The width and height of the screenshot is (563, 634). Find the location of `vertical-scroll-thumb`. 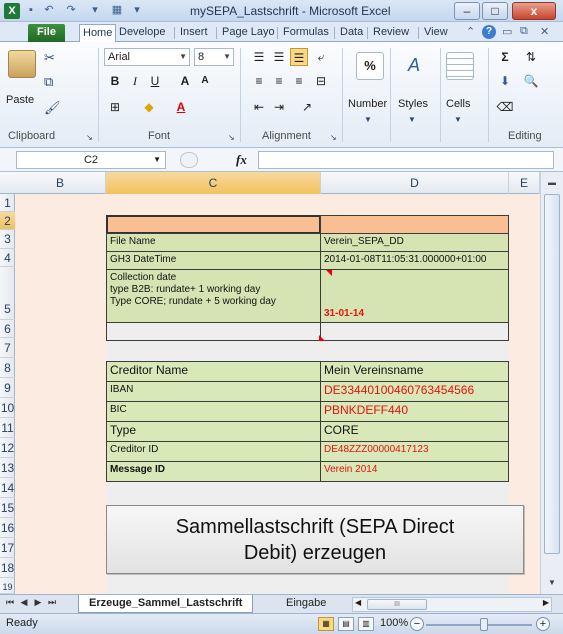

vertical-scroll-thumb is located at coordinates (552, 374).